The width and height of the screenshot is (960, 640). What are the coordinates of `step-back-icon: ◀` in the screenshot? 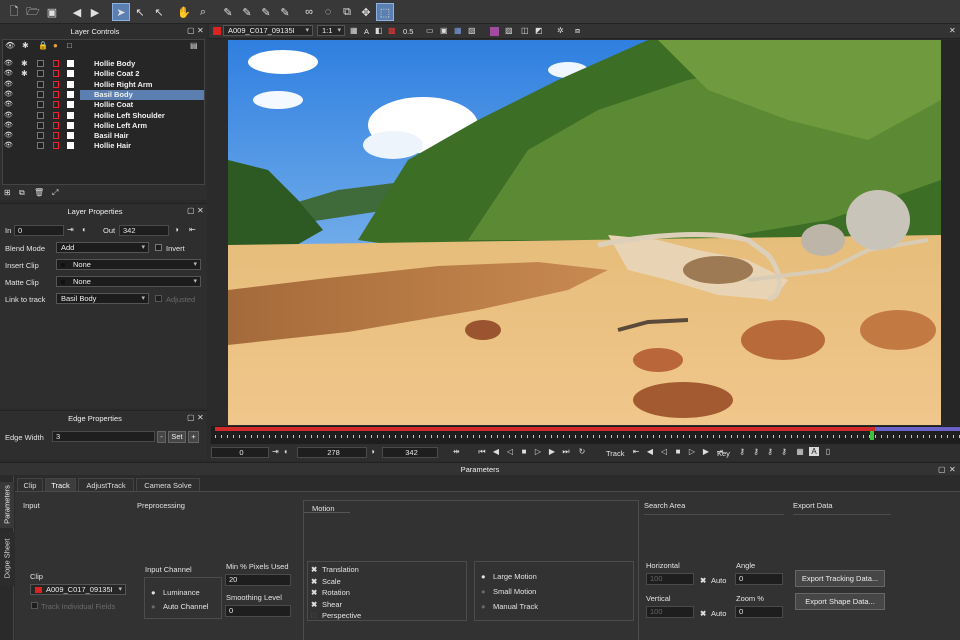 It's located at (496, 451).